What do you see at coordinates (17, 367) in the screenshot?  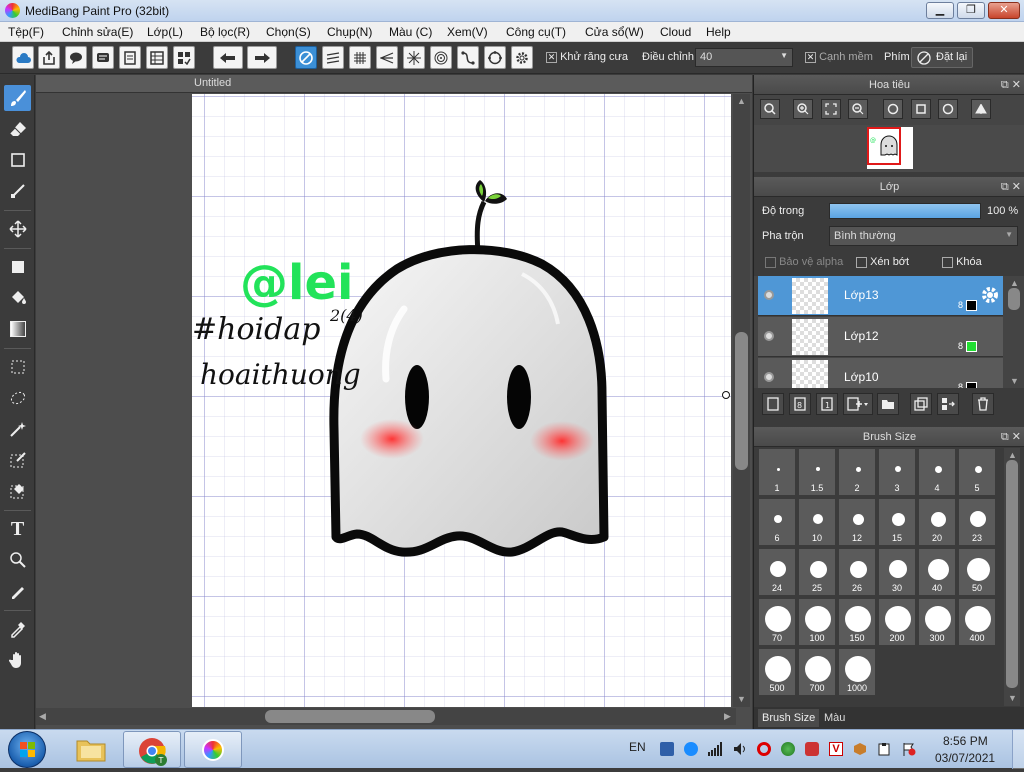 I see `select-rect-tool-icon` at bounding box center [17, 367].